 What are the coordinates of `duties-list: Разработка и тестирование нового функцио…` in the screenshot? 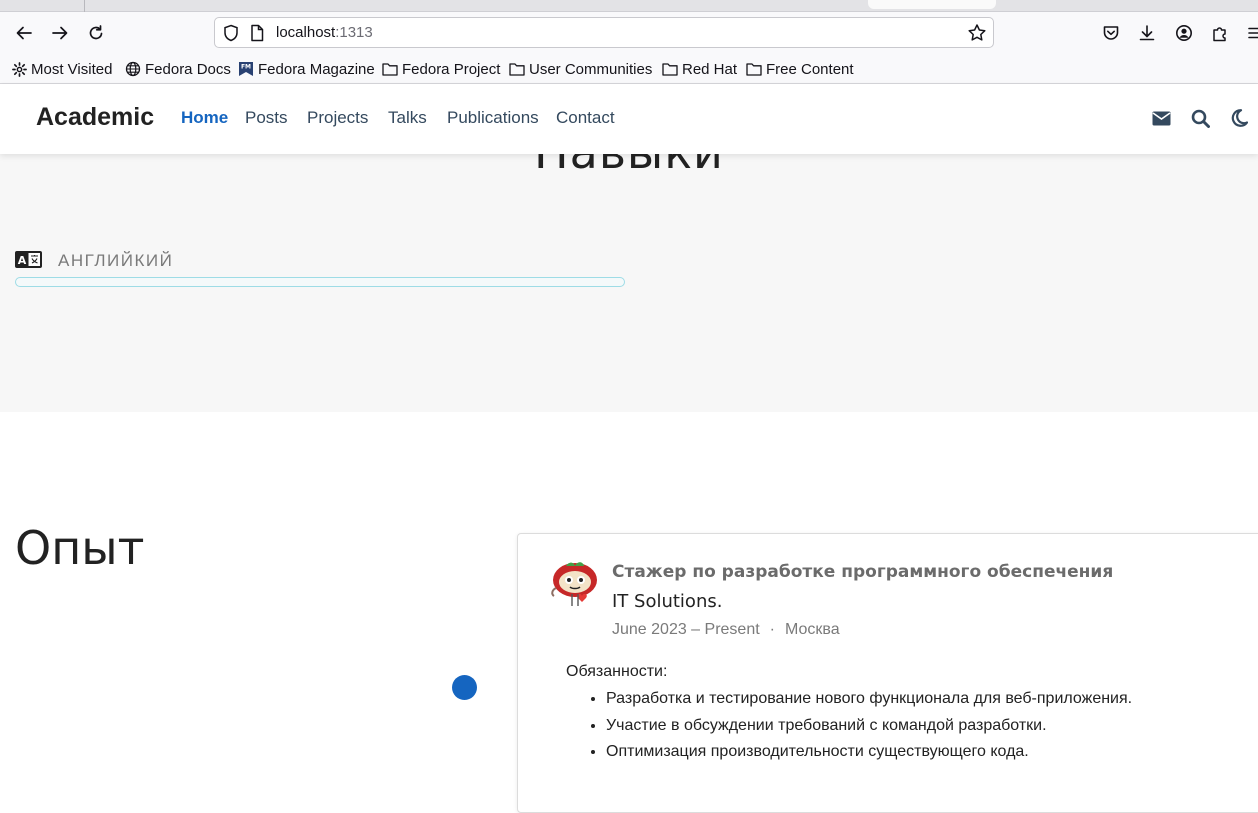 It's located at (869, 728).